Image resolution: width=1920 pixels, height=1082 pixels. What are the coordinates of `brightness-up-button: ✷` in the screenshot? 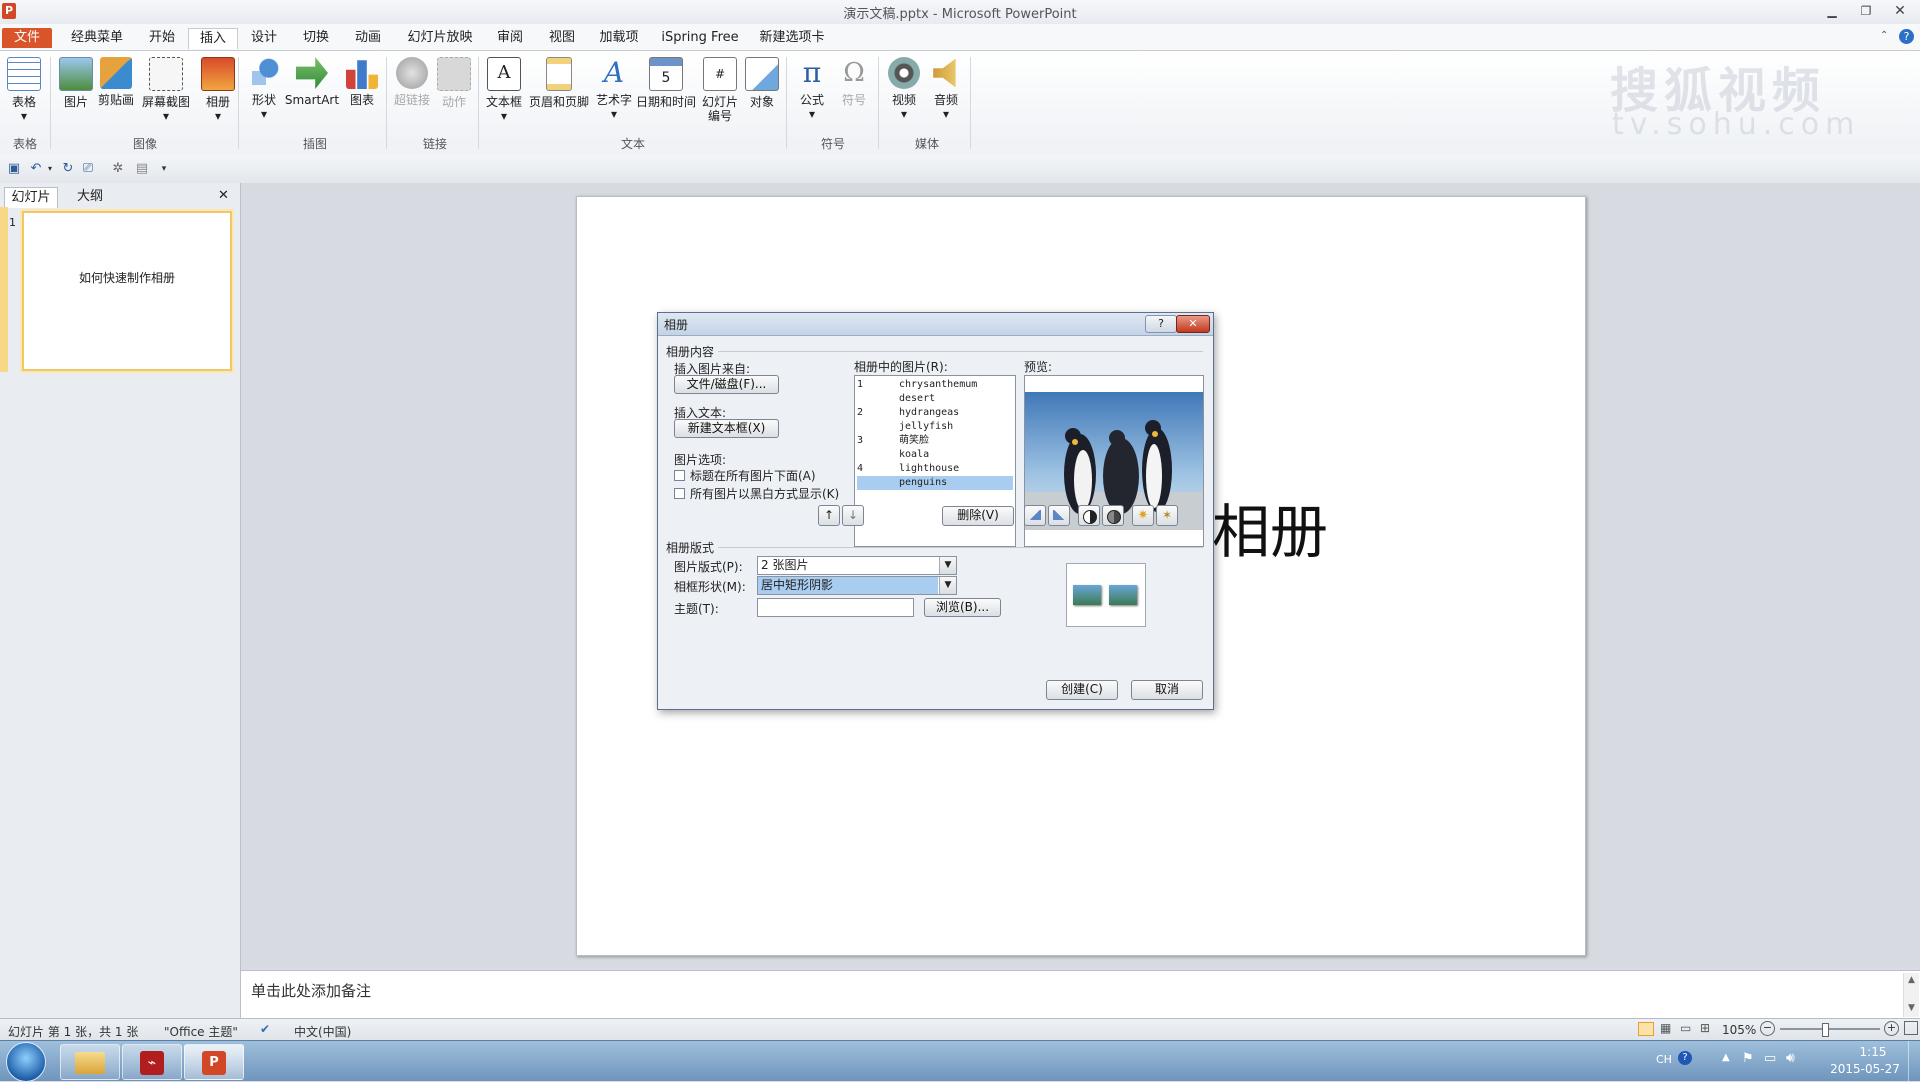 It's located at (1143, 515).